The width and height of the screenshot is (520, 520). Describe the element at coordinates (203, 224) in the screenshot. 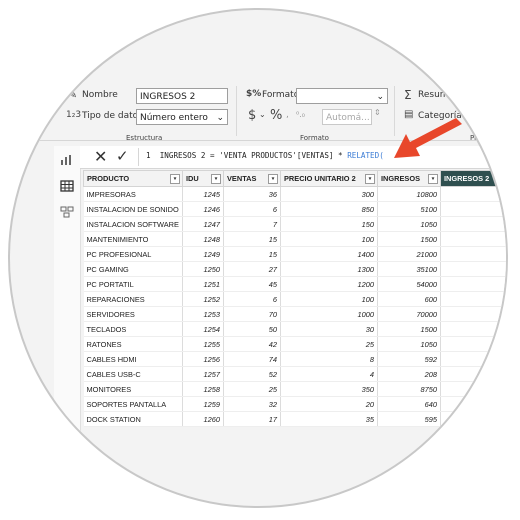

I see `table-cell: 1247` at that location.